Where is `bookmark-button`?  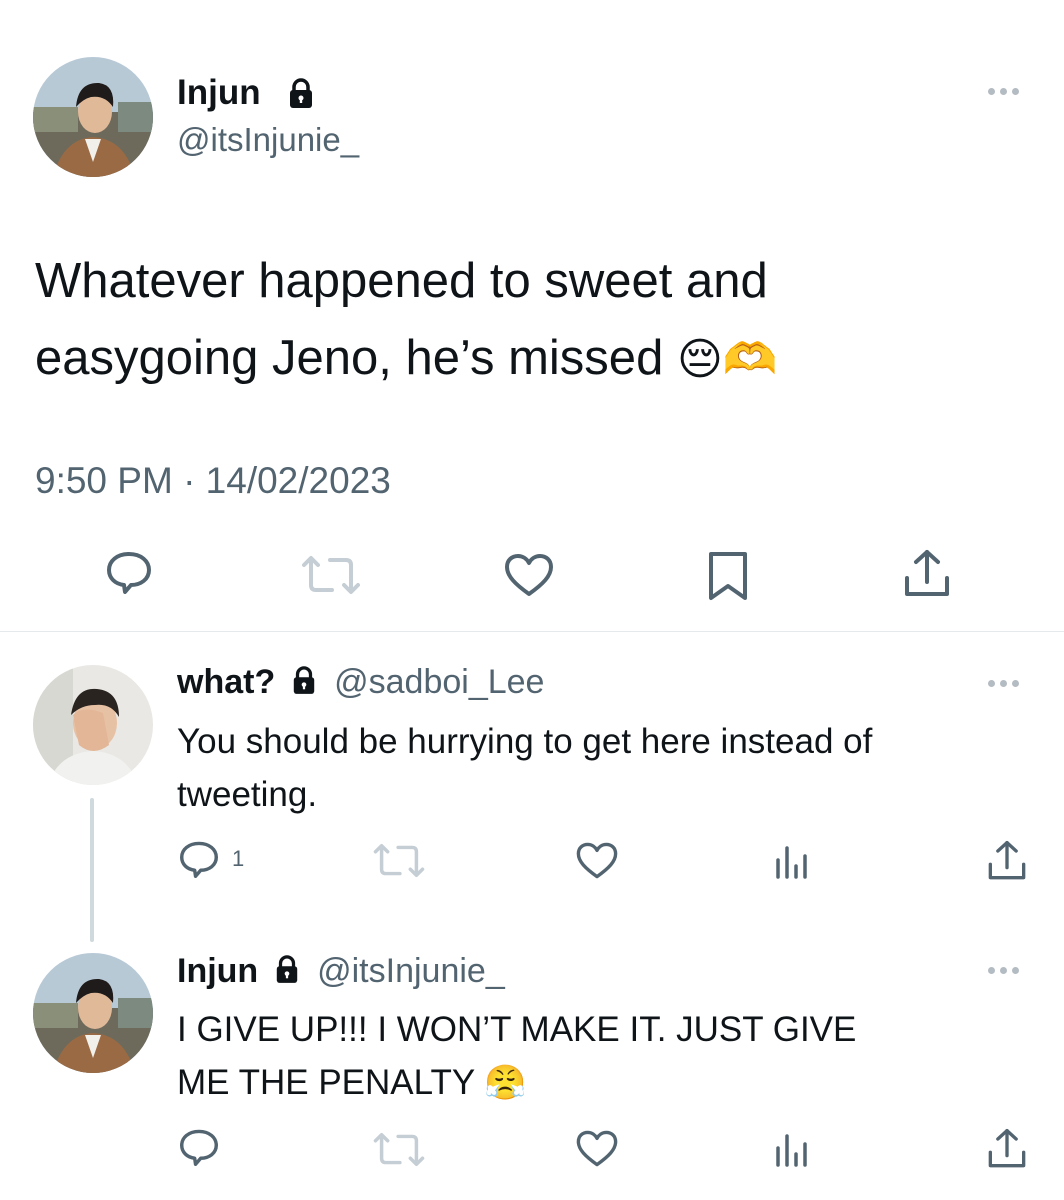
bookmark-button is located at coordinates (728, 576).